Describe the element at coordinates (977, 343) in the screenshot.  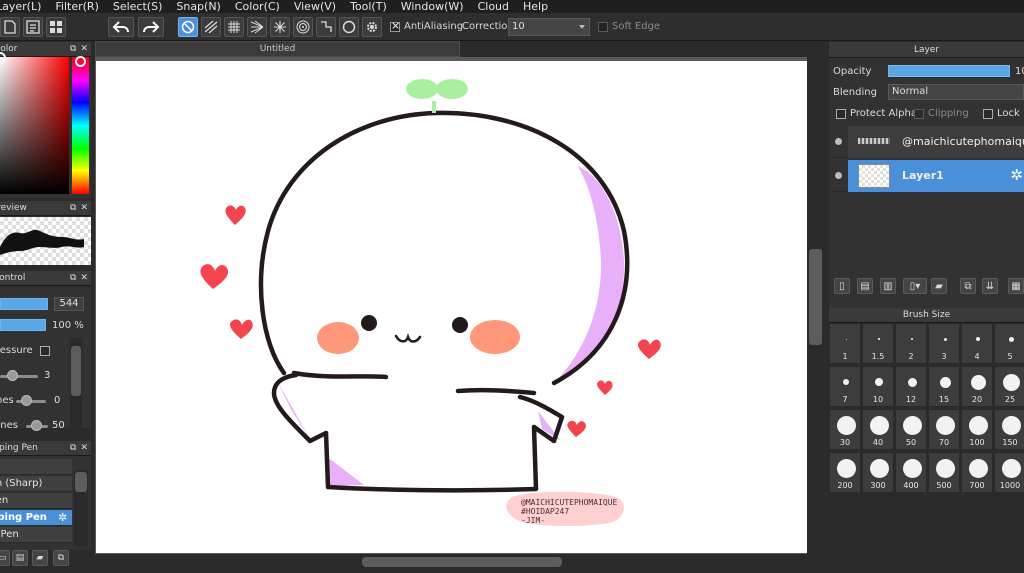
I see `brush-size-option: 4` at that location.